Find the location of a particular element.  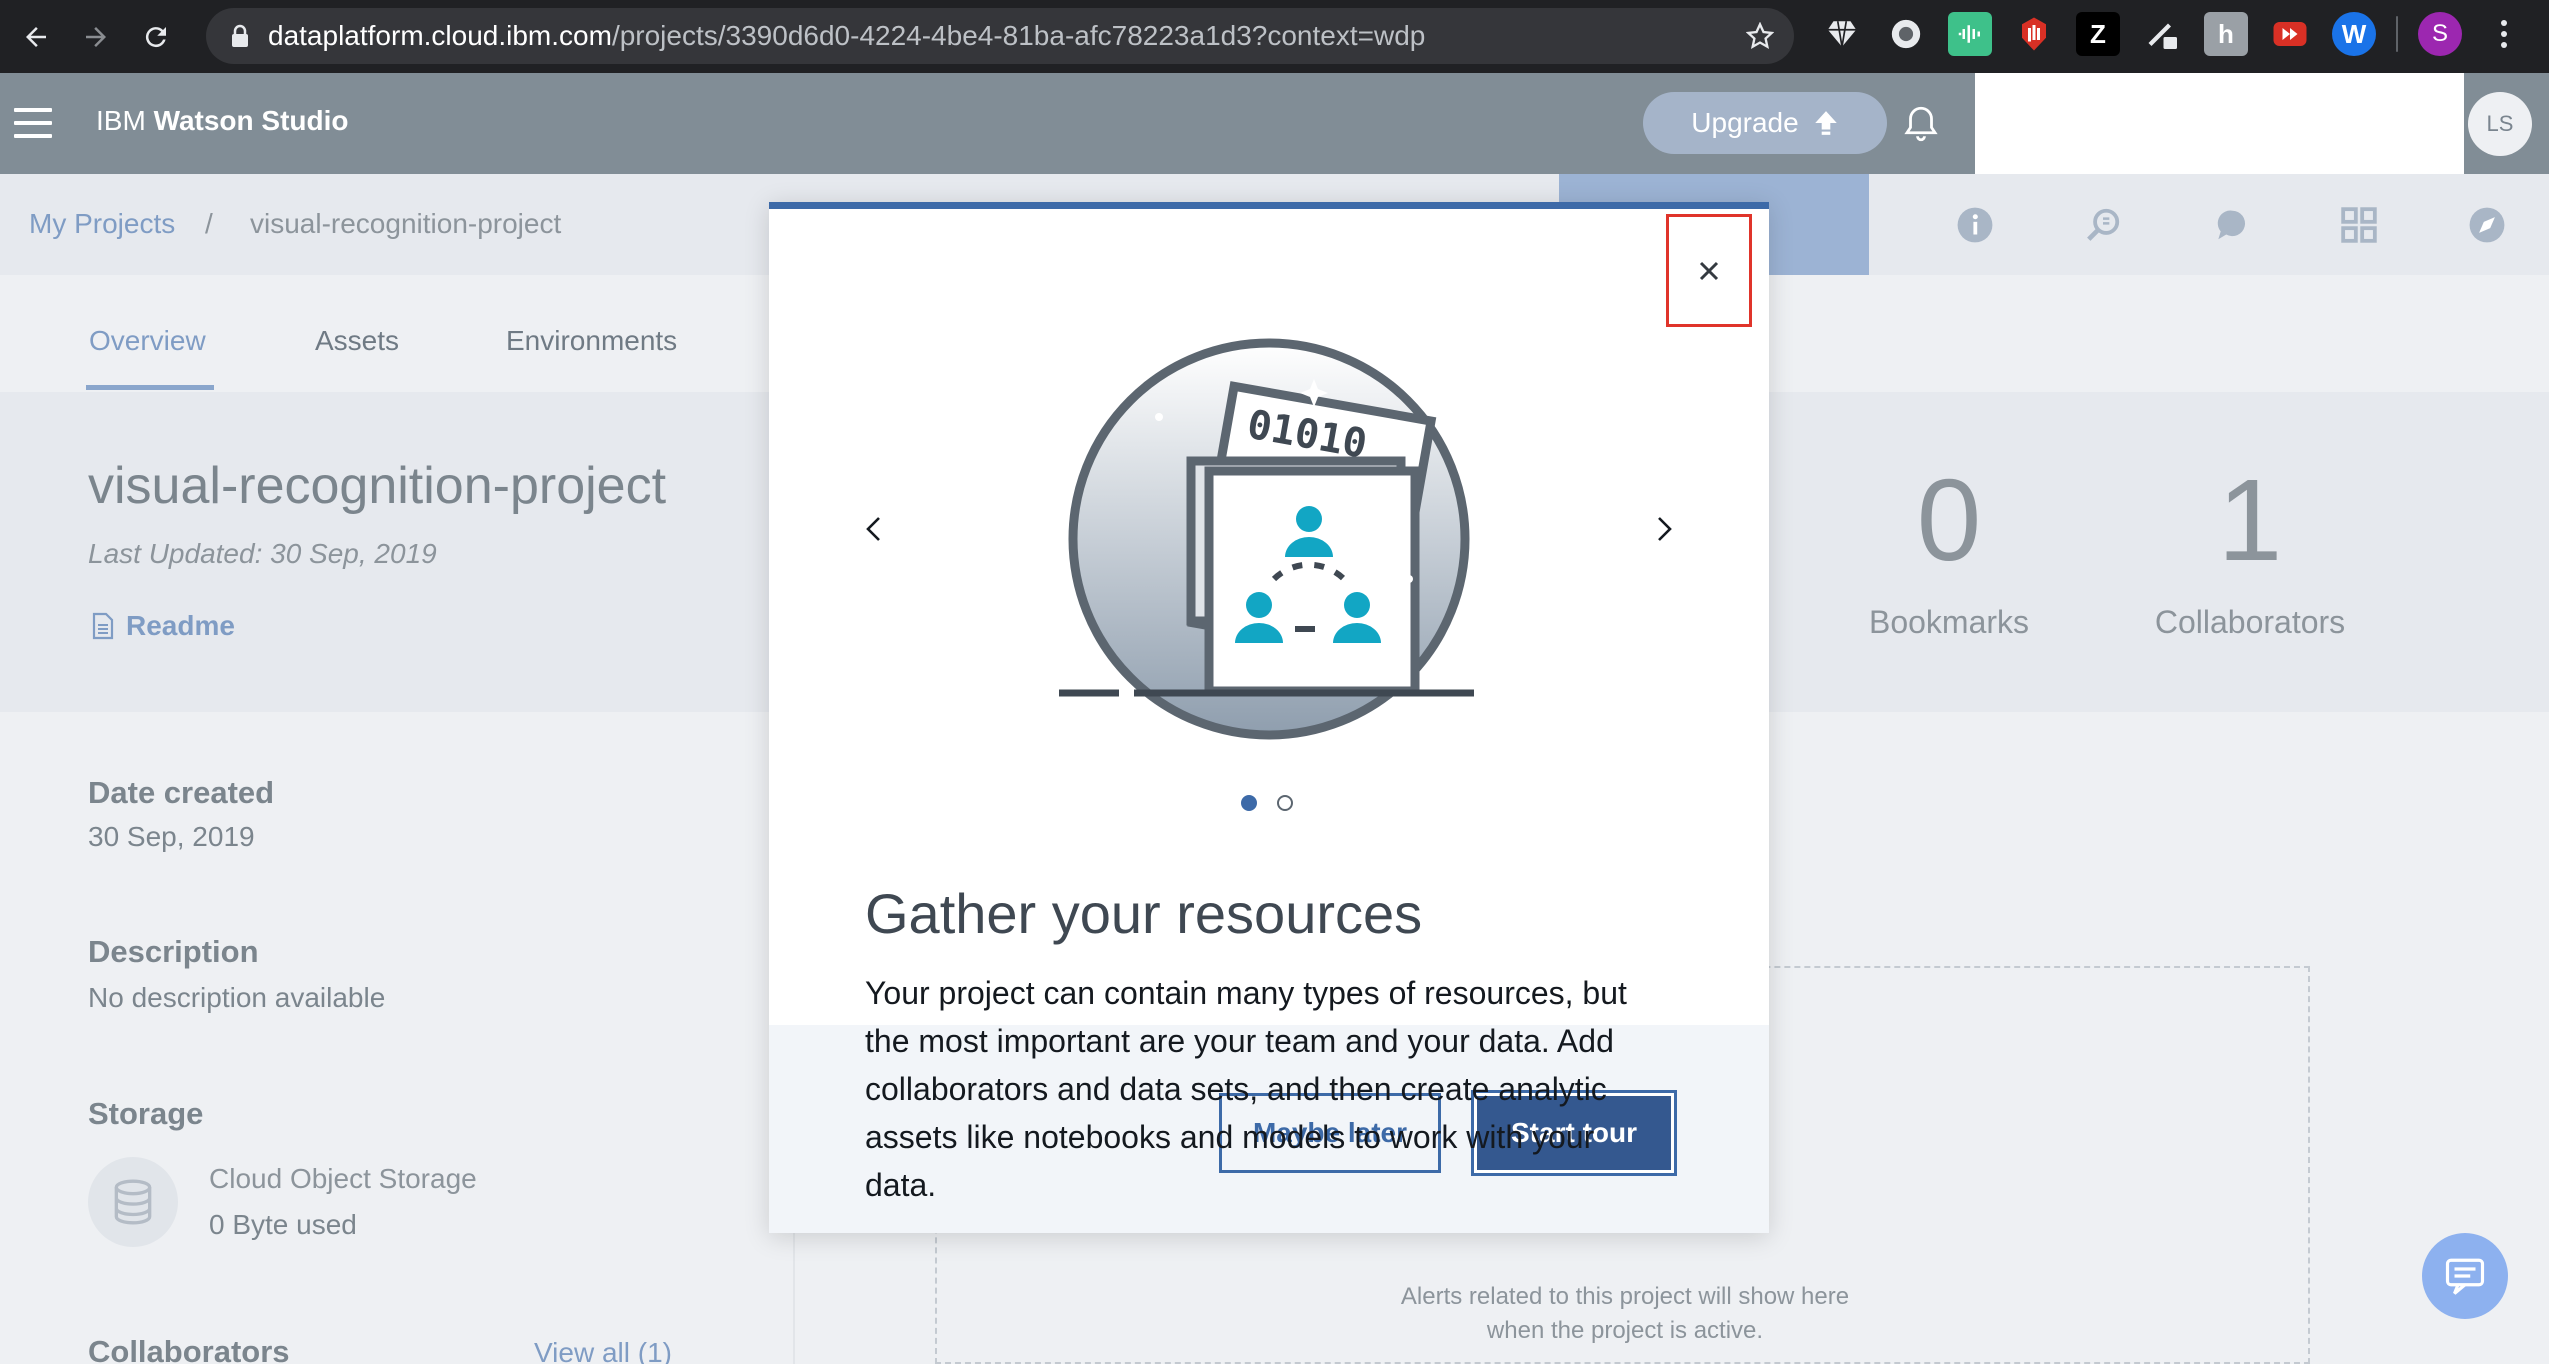

find-data-icon is located at coordinates (2103, 225).